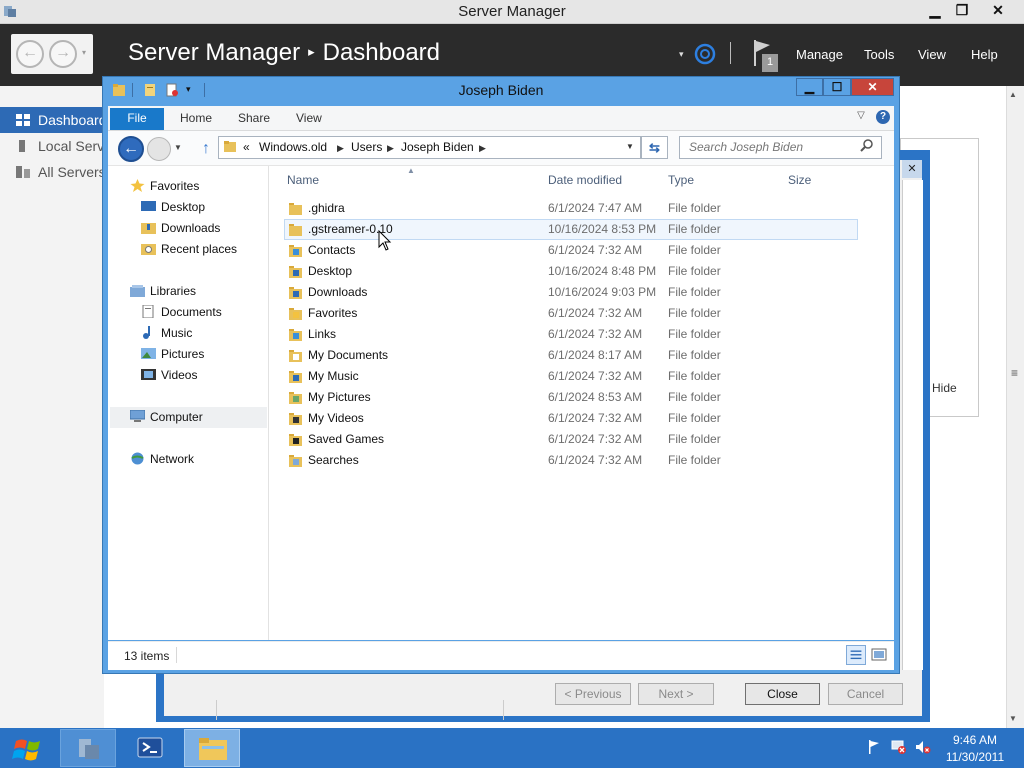  What do you see at coordinates (411, 170) in the screenshot?
I see `sort-ascending-icon: ▲` at bounding box center [411, 170].